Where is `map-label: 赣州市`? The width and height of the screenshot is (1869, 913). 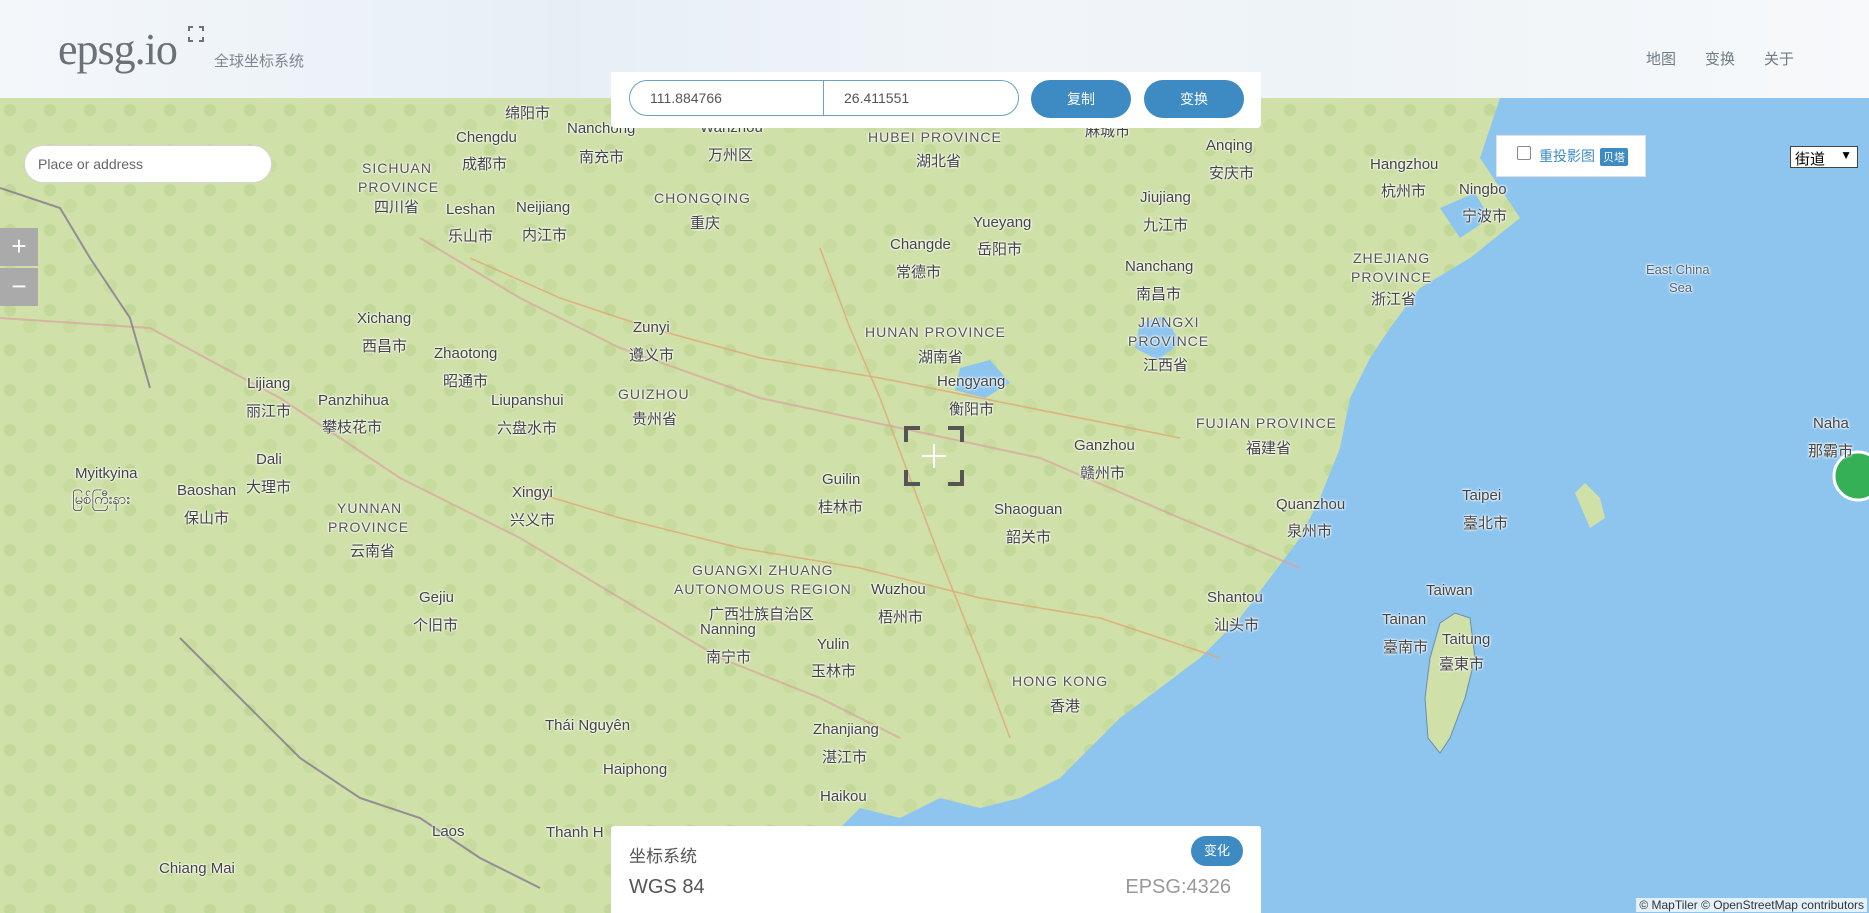 map-label: 赣州市 is located at coordinates (1103, 473).